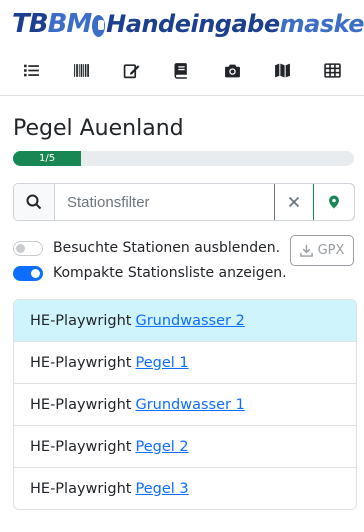 The height and width of the screenshot is (532, 364). I want to click on station-filter-input, so click(164, 202).